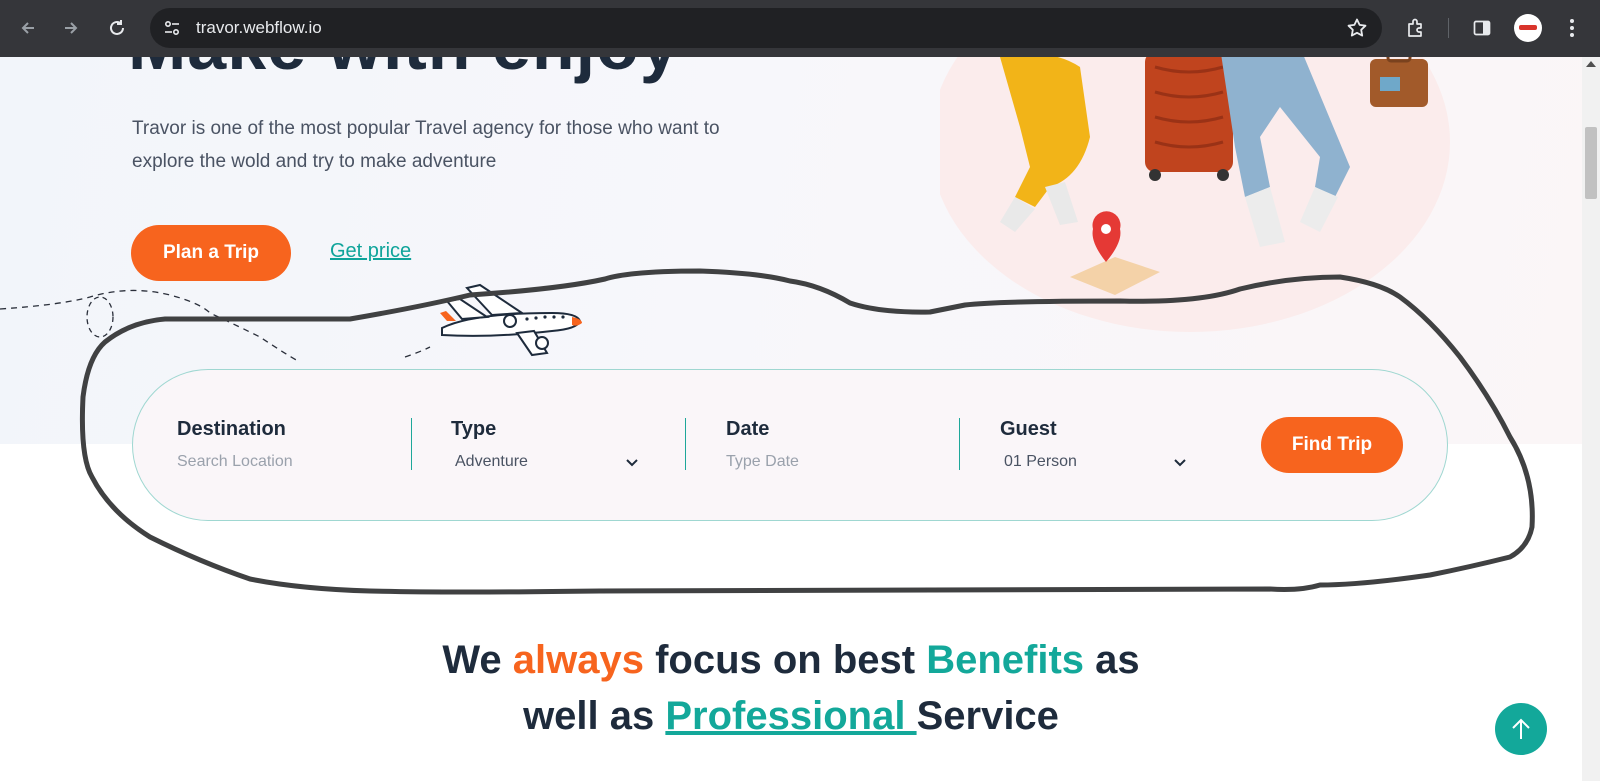  Describe the element at coordinates (785, 660) in the screenshot. I see `heading-text: focus on best` at that location.